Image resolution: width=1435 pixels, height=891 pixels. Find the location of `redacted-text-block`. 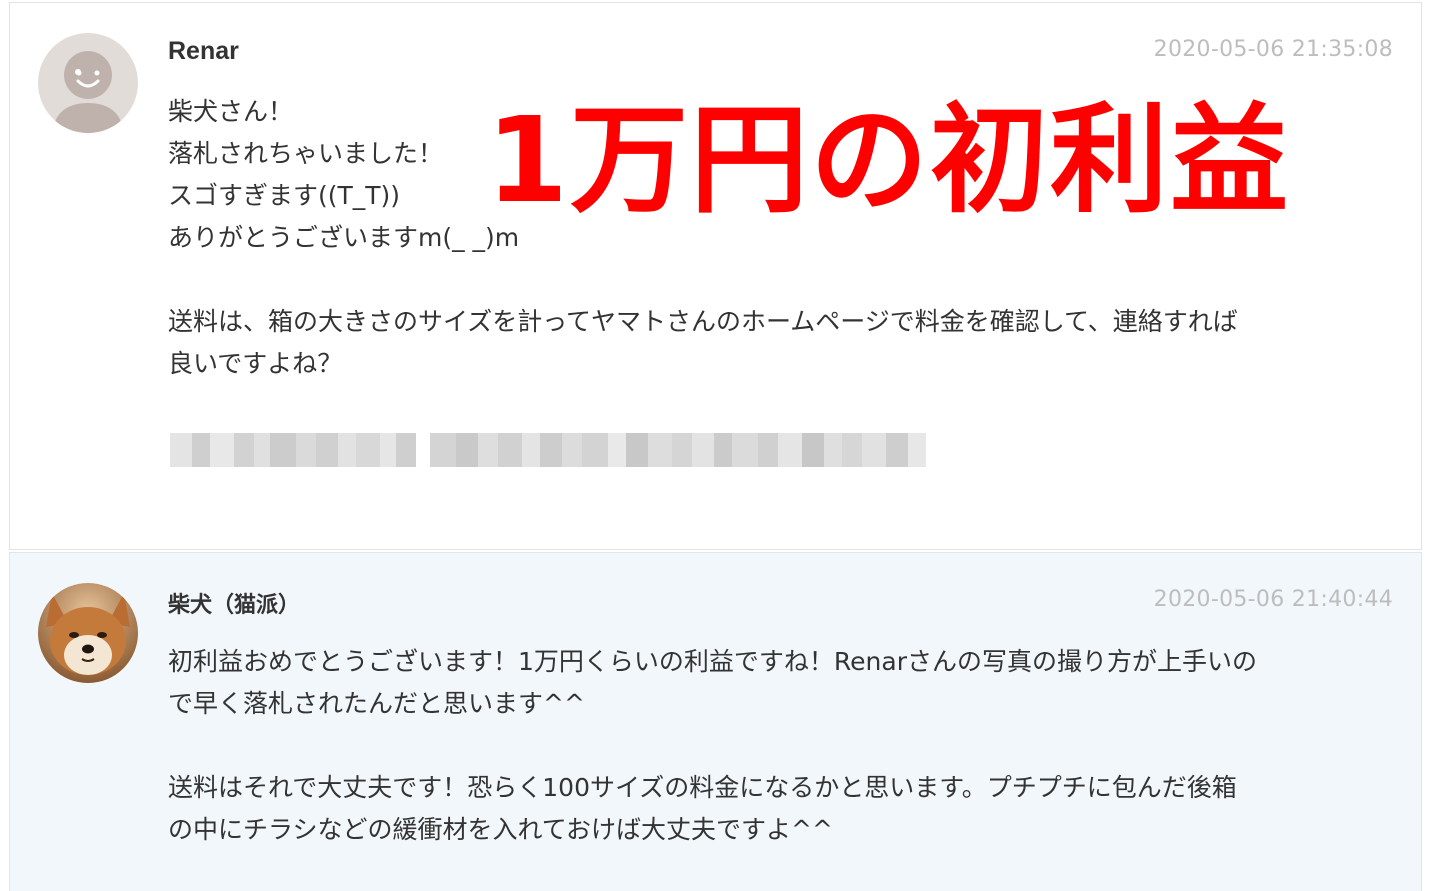

redacted-text-block is located at coordinates (548, 450).